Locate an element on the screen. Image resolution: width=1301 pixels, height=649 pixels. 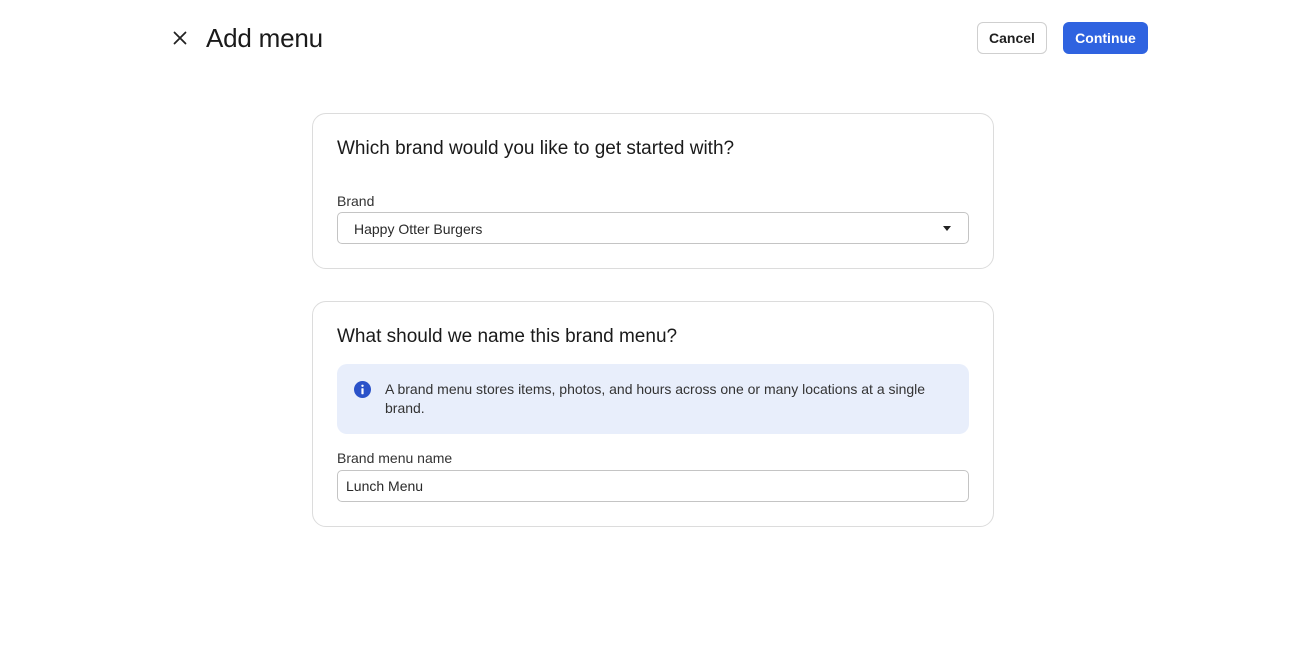
brand-field-label: Brand is located at coordinates (356, 201).